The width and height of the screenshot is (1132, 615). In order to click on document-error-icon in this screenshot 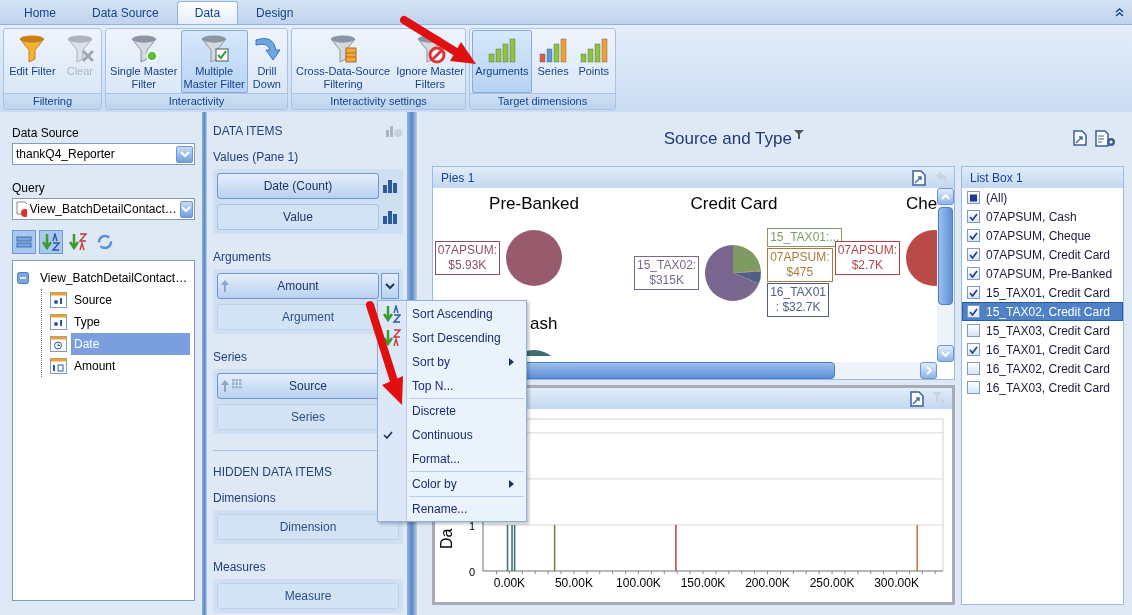, I will do `click(21, 209)`.